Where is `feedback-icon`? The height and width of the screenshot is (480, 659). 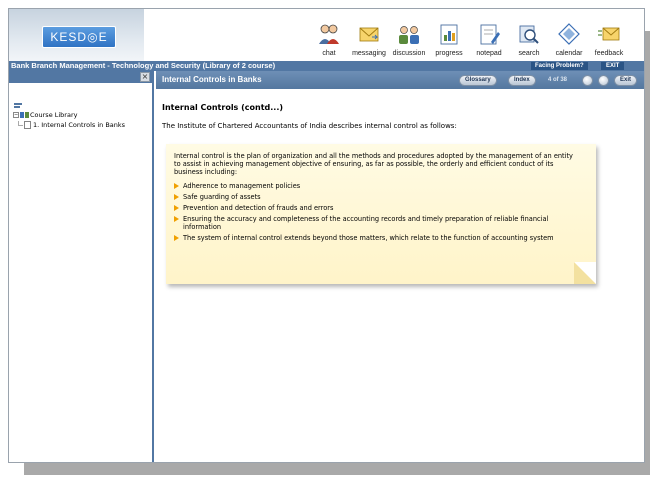
feedback-icon is located at coordinates (609, 34).